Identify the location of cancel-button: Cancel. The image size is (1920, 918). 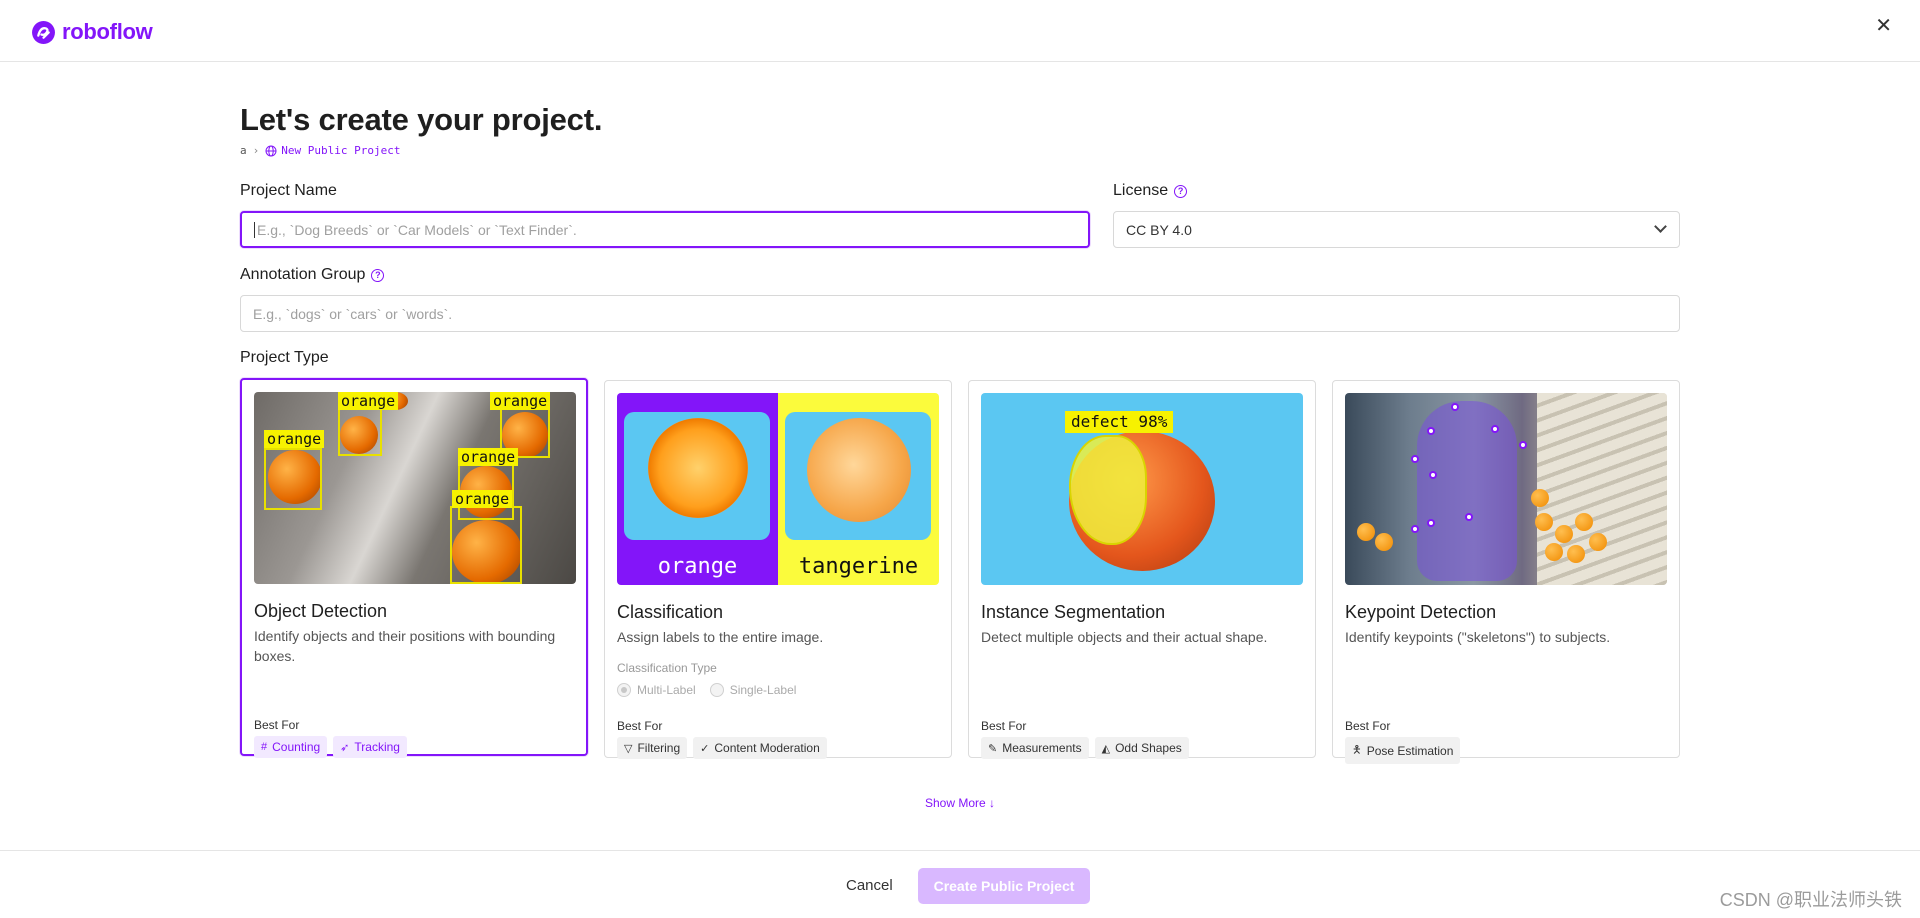
(869, 885).